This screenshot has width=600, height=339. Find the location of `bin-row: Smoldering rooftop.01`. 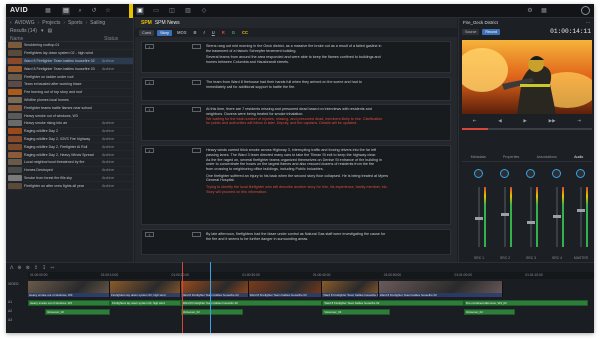

bin-row: Smoldering rooftop.01 is located at coordinates (69, 46).